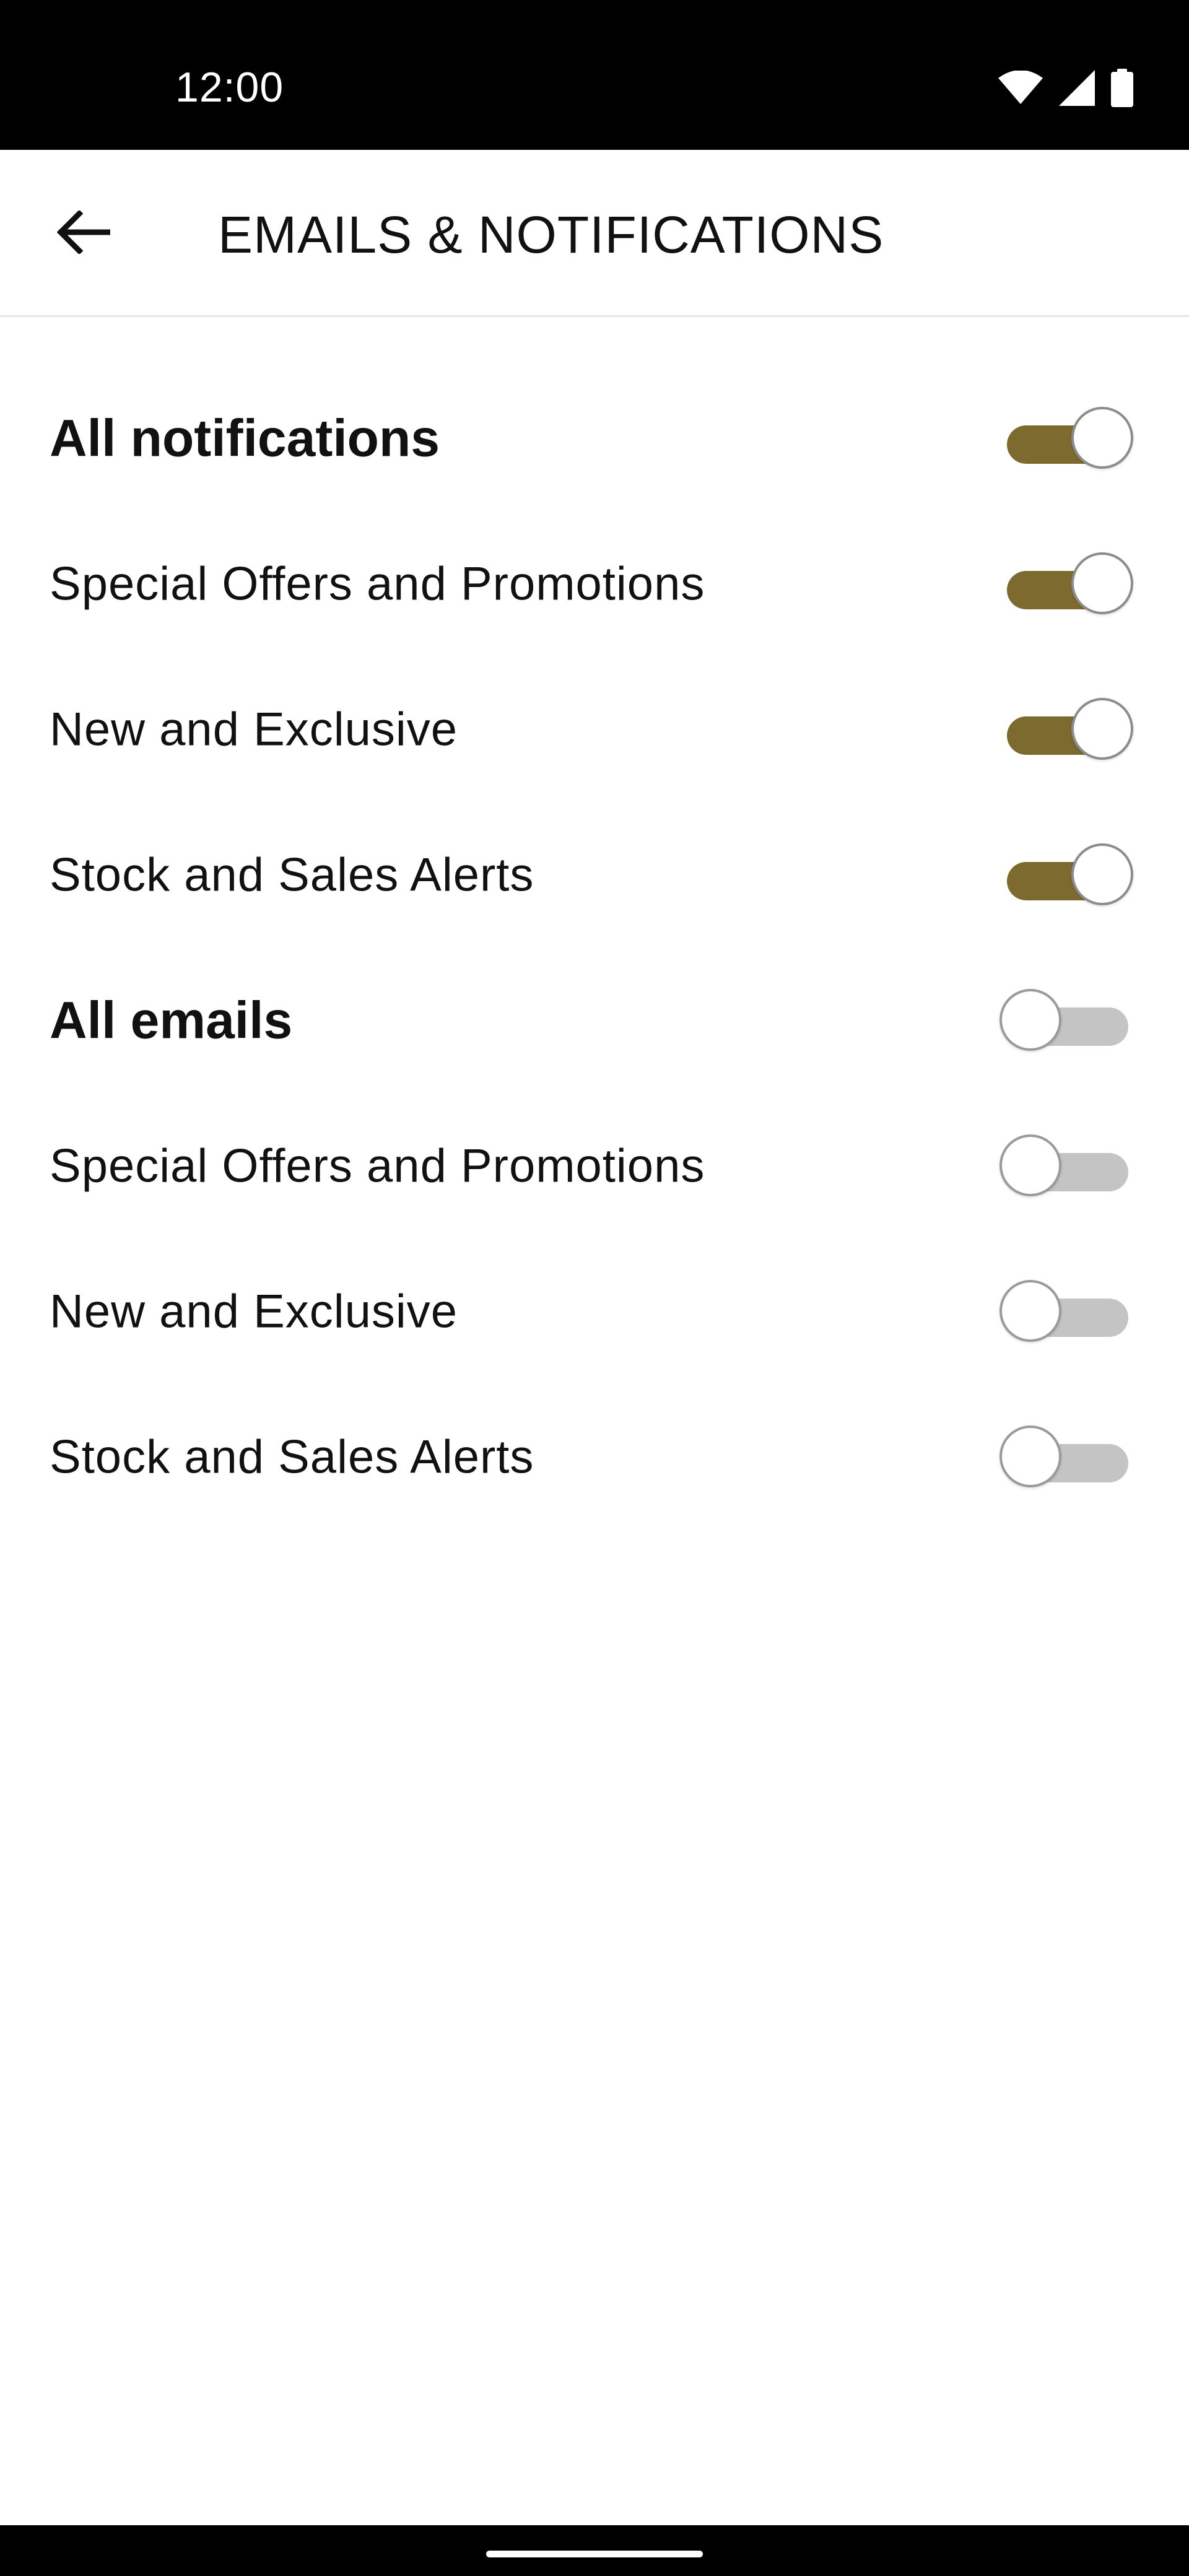 This screenshot has height=2576, width=1189. Describe the element at coordinates (594, 1311) in the screenshot. I see `setting-row-emails-new-exclusive: New and Exclusive` at that location.